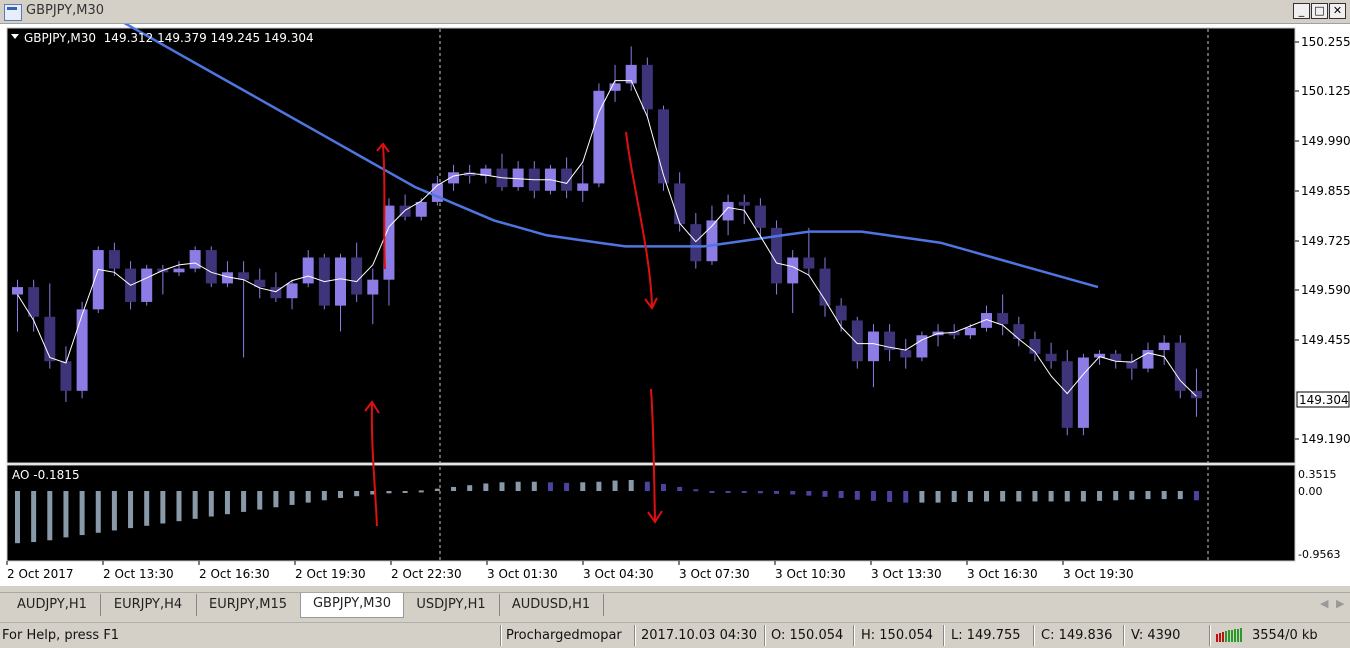 The image size is (1350, 648). Describe the element at coordinates (138, 574) in the screenshot. I see `time-tick-label: 2 Oct 13:30` at that location.